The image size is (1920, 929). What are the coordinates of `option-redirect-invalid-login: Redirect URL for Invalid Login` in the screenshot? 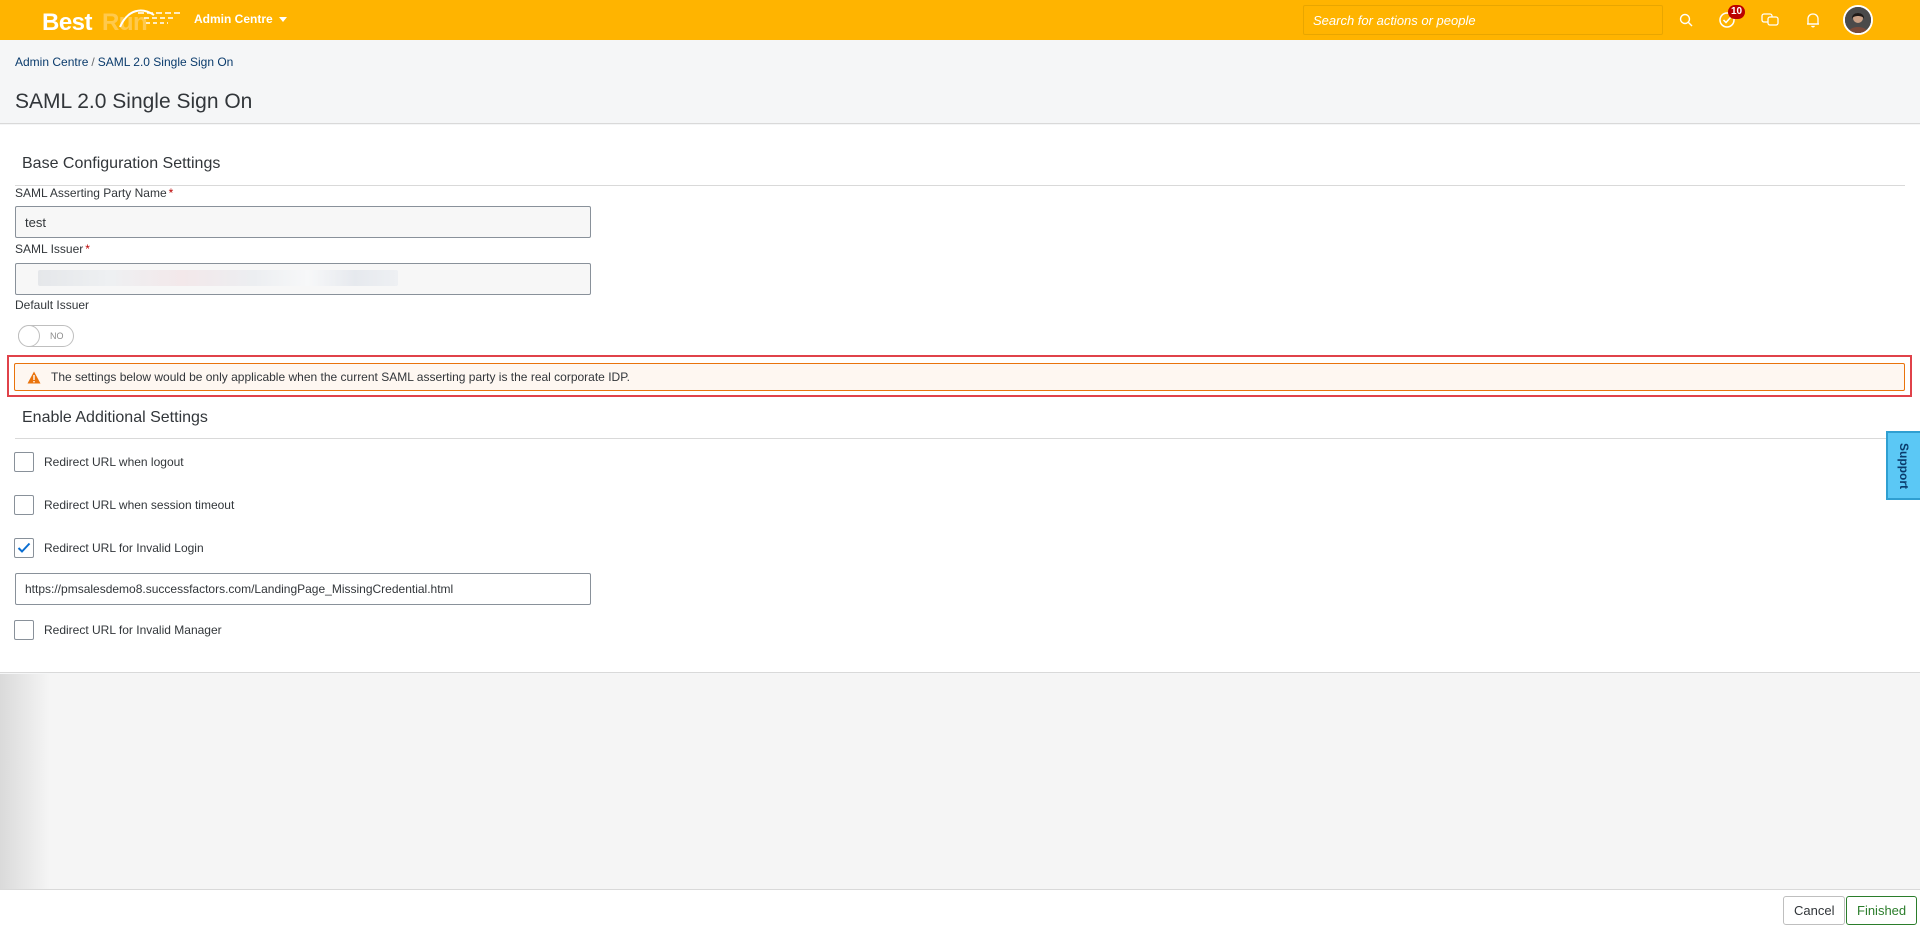 It's located at (109, 548).